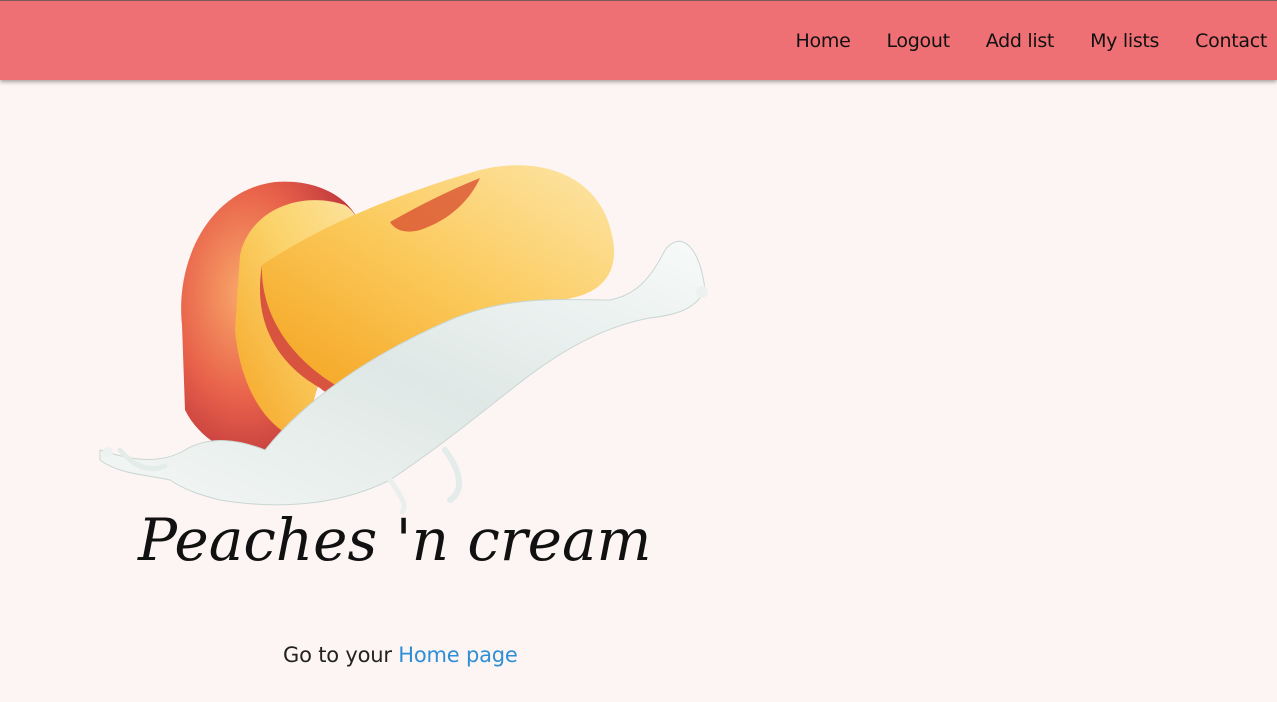 The image size is (1277, 702). I want to click on home-page-link: Home page, so click(458, 655).